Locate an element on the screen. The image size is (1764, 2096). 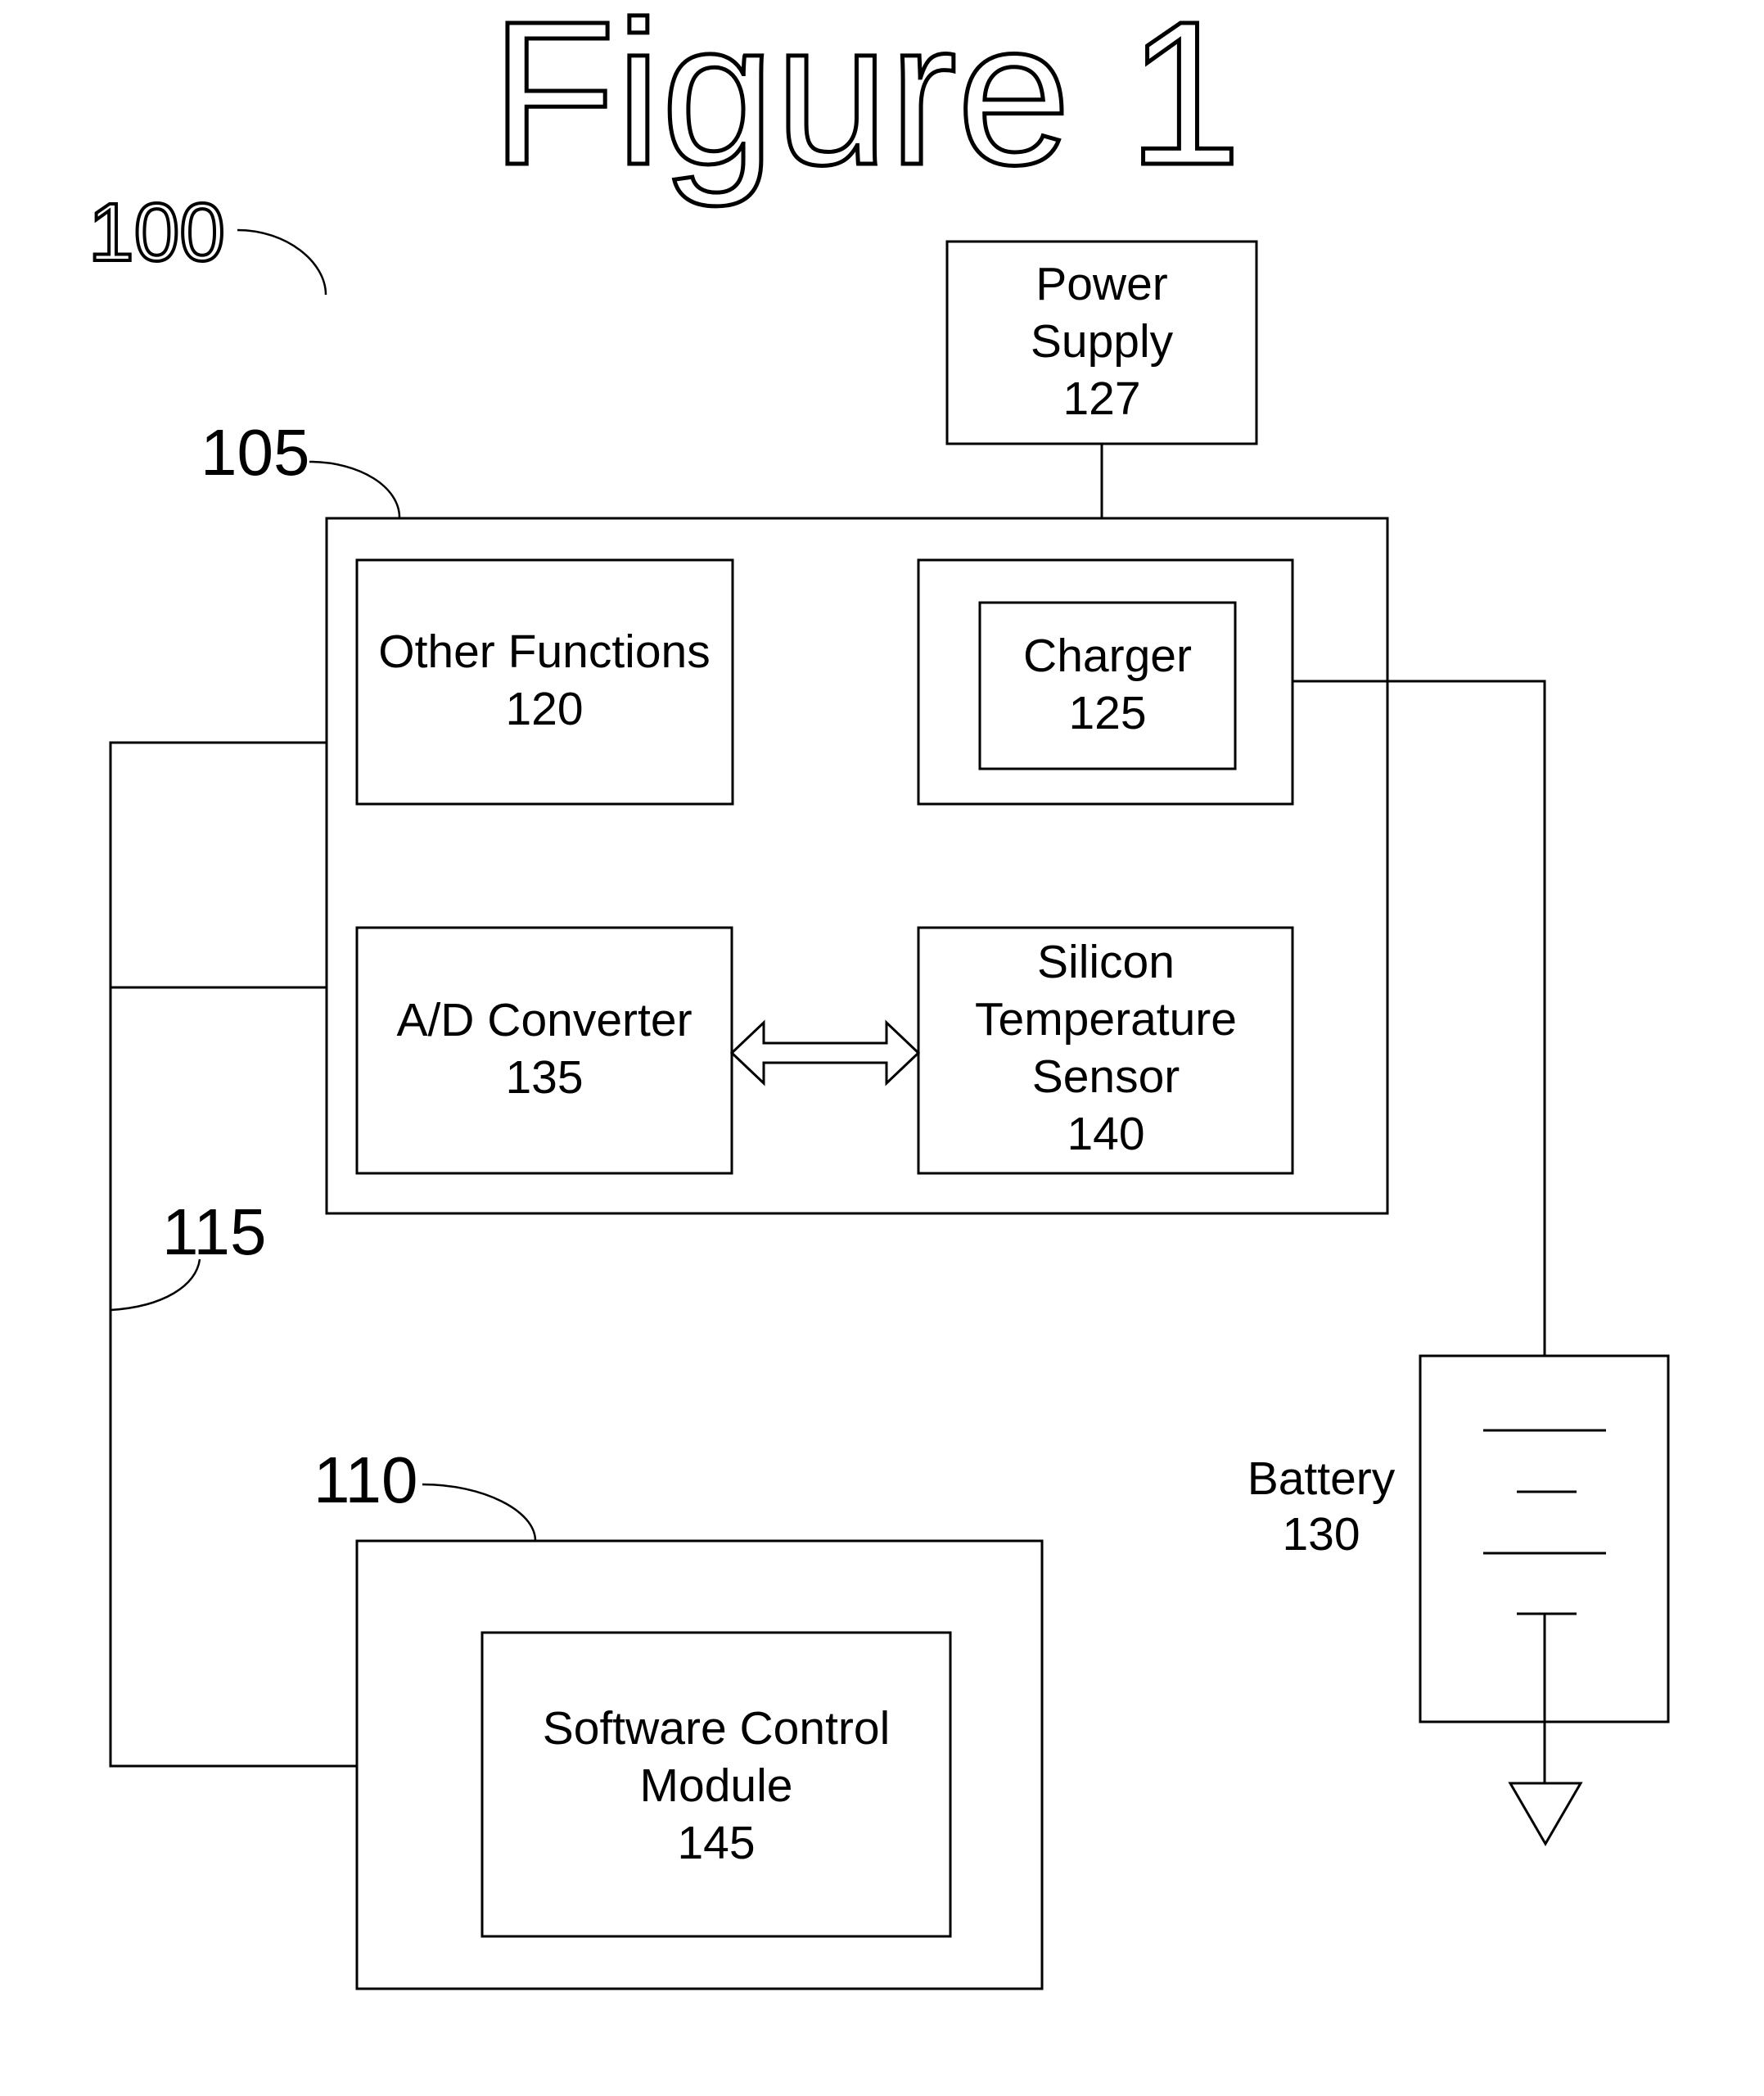
sensor-label-line4: 140 is located at coordinates (1105, 1134).